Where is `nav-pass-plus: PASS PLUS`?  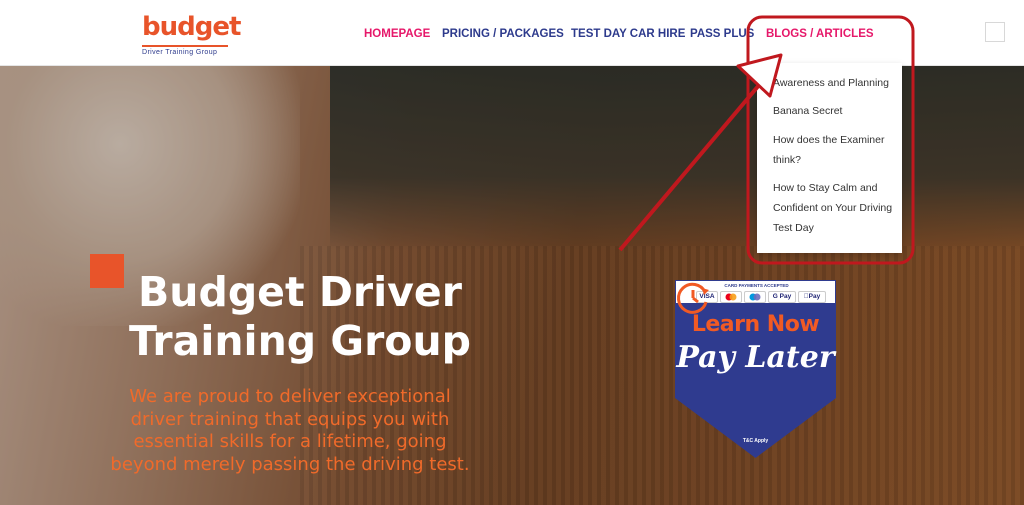
nav-pass-plus: PASS PLUS is located at coordinates (722, 36).